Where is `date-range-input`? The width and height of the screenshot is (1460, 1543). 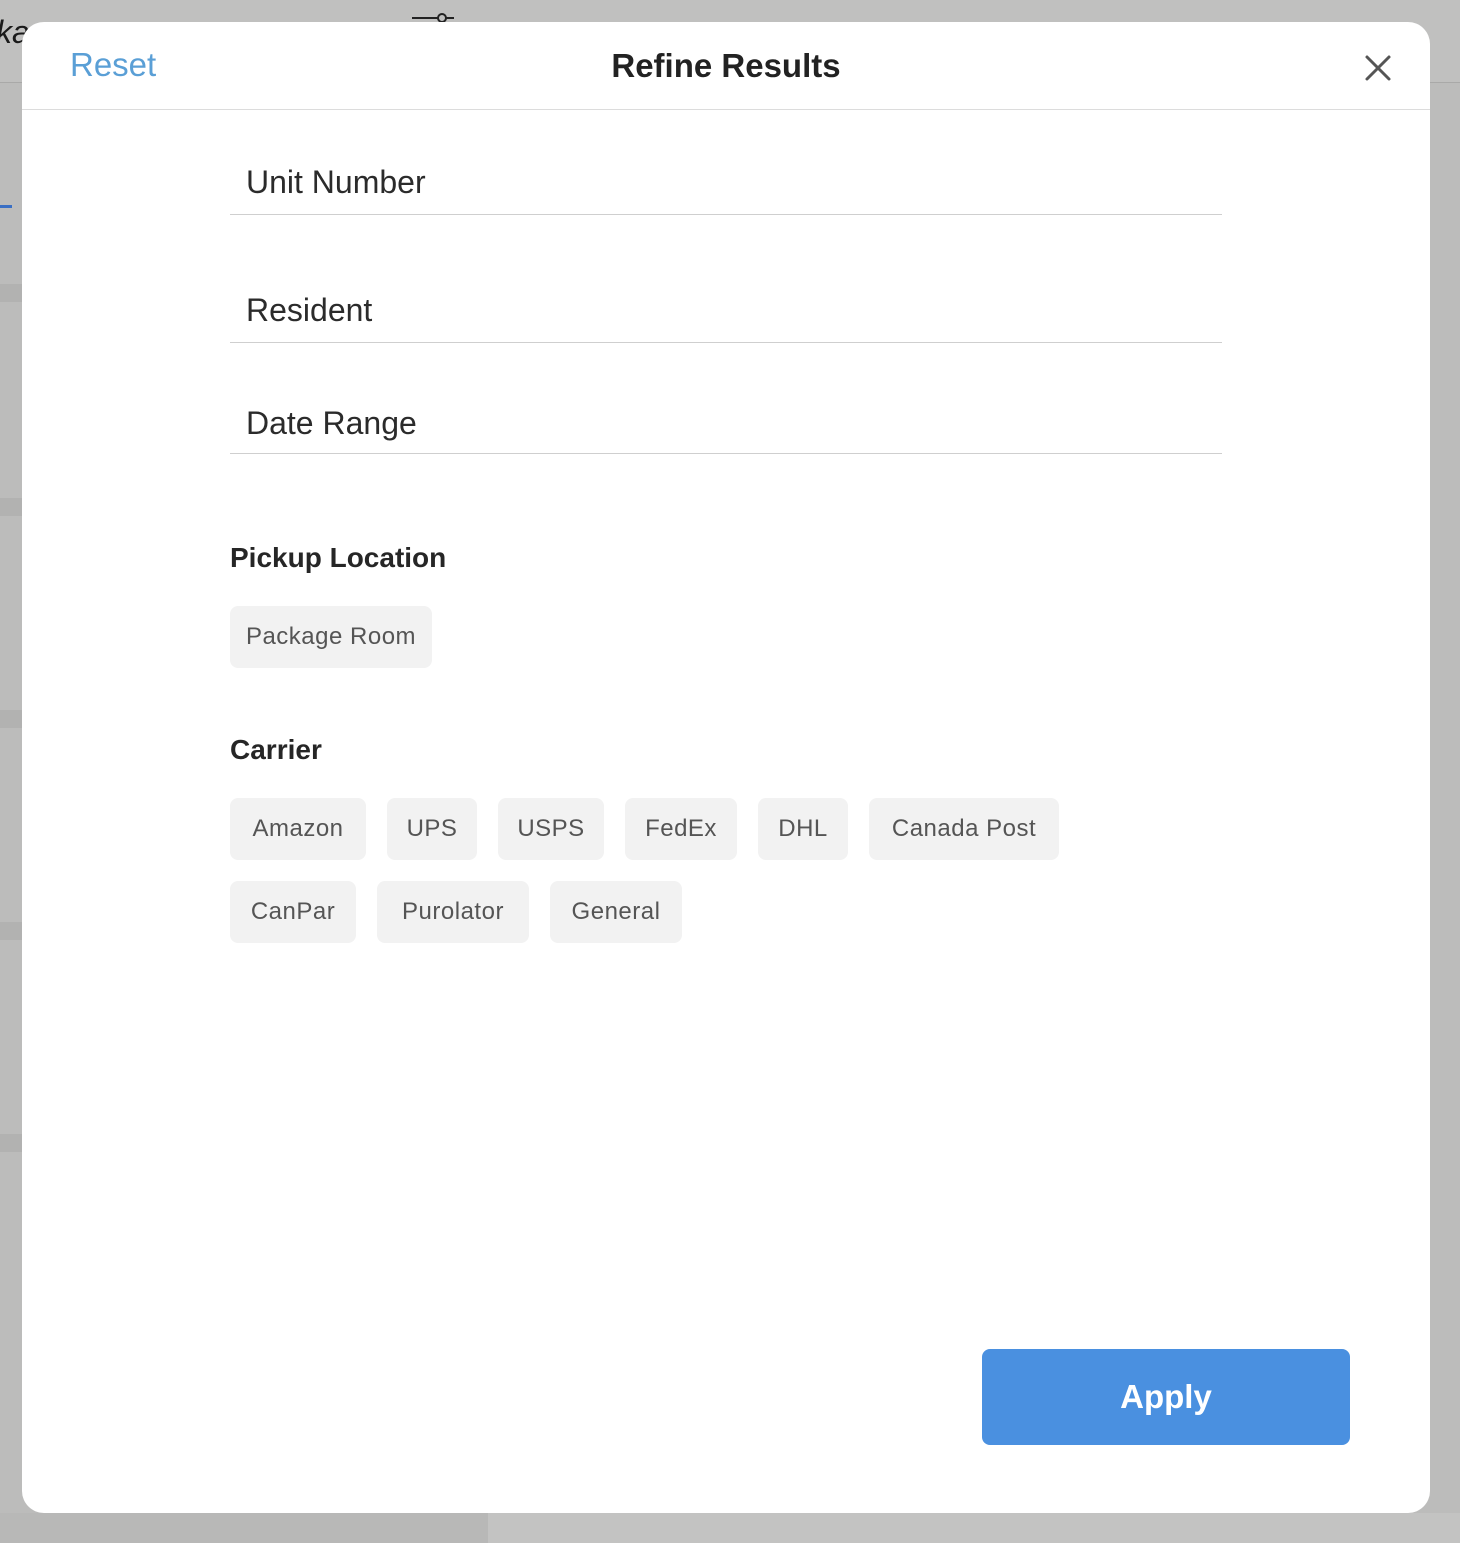
date-range-input is located at coordinates (726, 423).